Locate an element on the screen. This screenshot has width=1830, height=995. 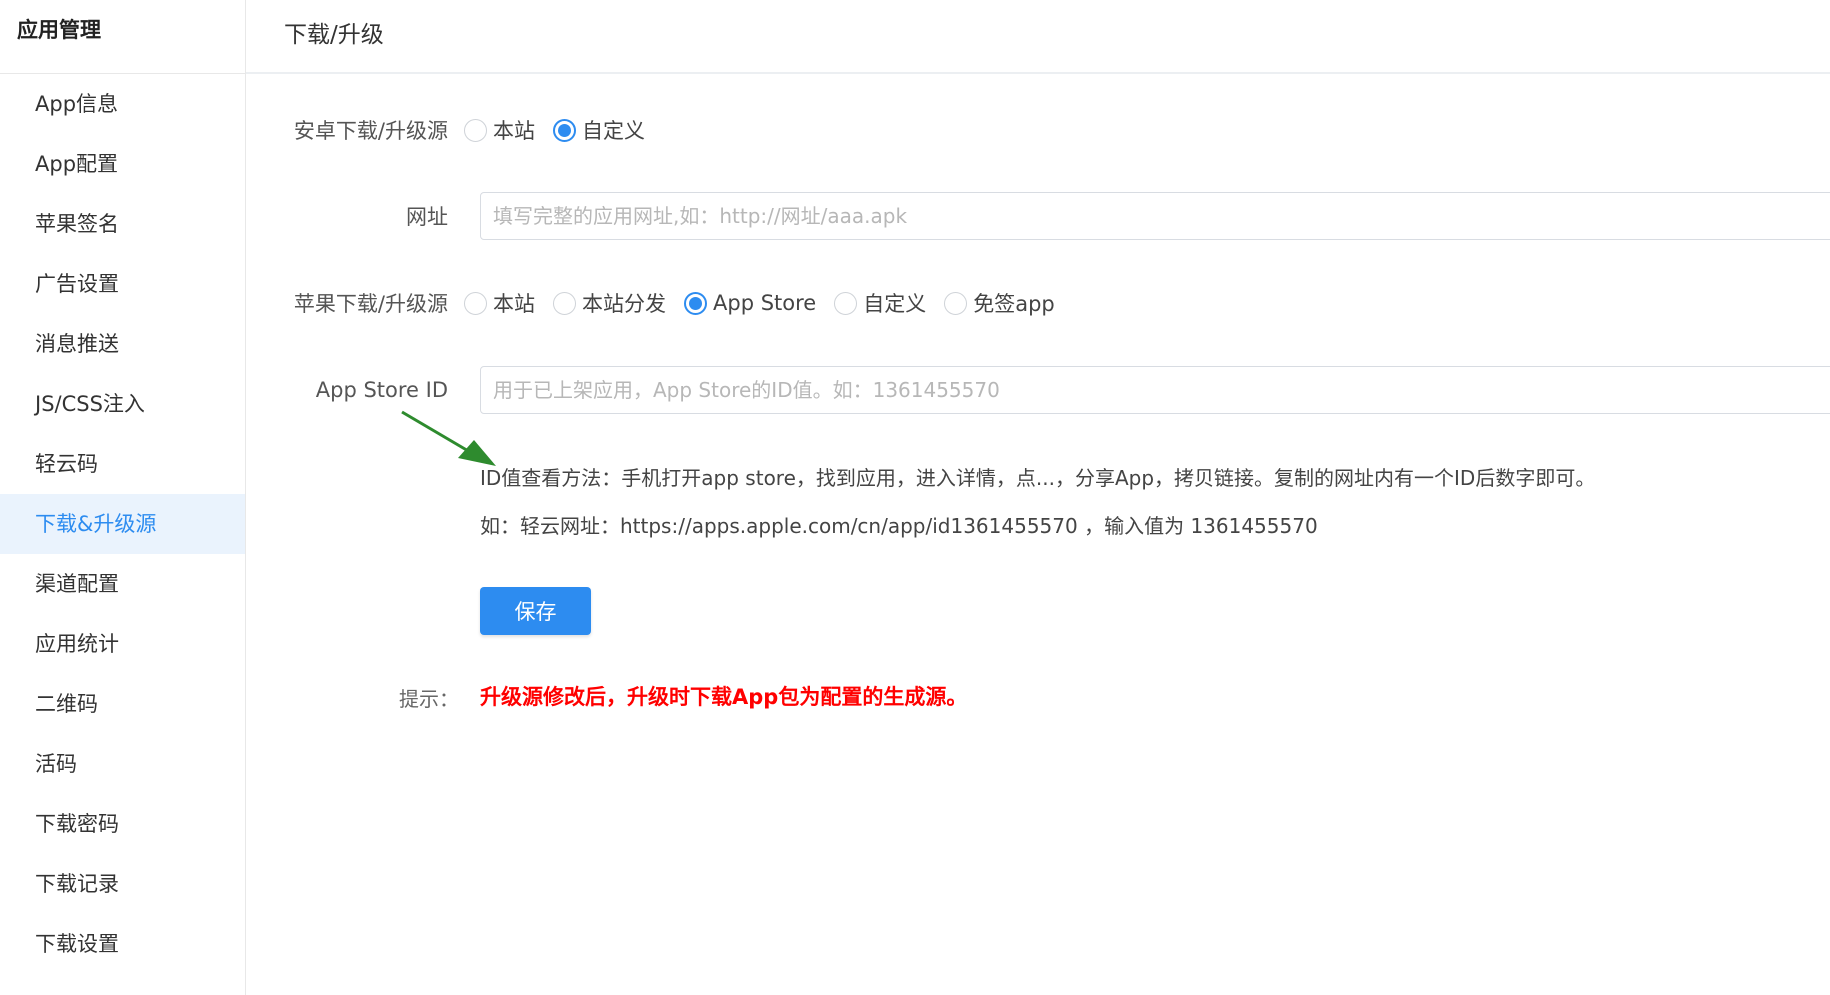
sidebar-item-app-stats: 应用统计 is located at coordinates (122, 644).